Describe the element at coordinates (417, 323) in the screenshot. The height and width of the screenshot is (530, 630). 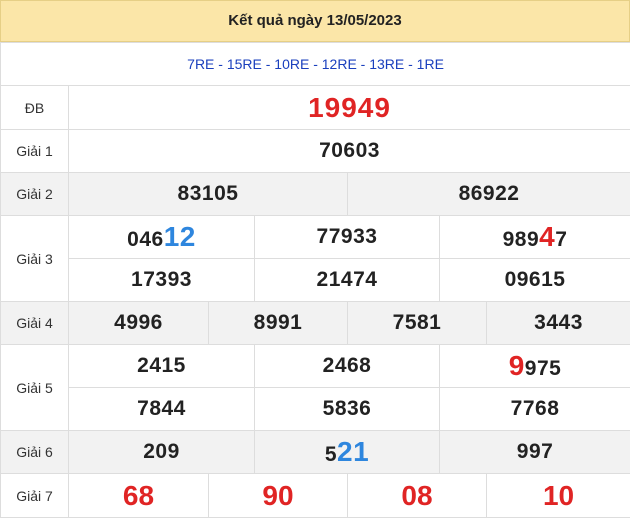
I see `prize-number: 7581` at that location.